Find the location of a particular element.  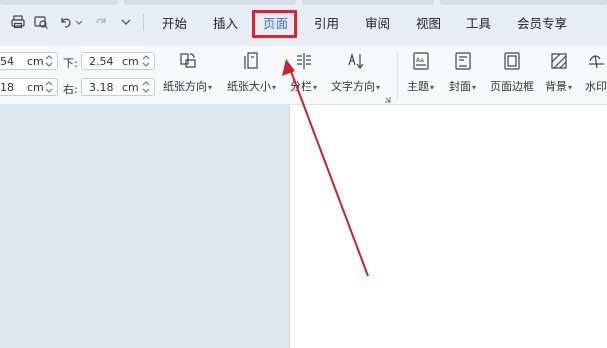

page-border-icon is located at coordinates (512, 61).